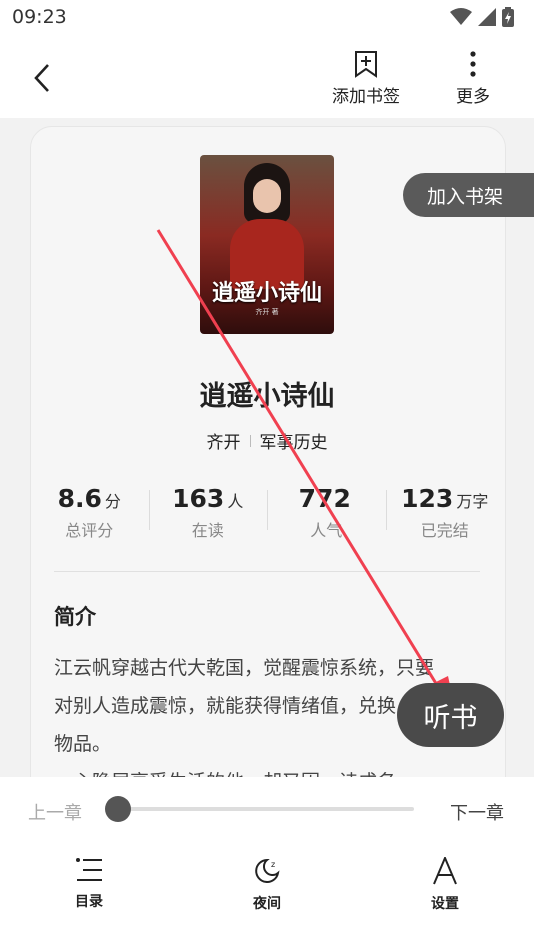 The width and height of the screenshot is (534, 949). Describe the element at coordinates (508, 17) in the screenshot. I see `battery-charging-icon` at that location.